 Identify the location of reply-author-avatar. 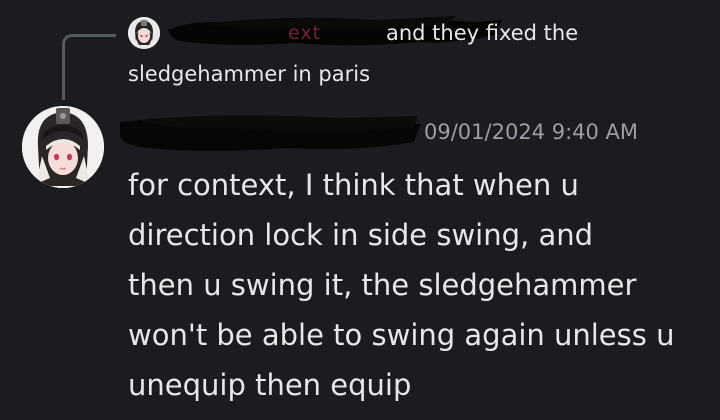
(144, 33).